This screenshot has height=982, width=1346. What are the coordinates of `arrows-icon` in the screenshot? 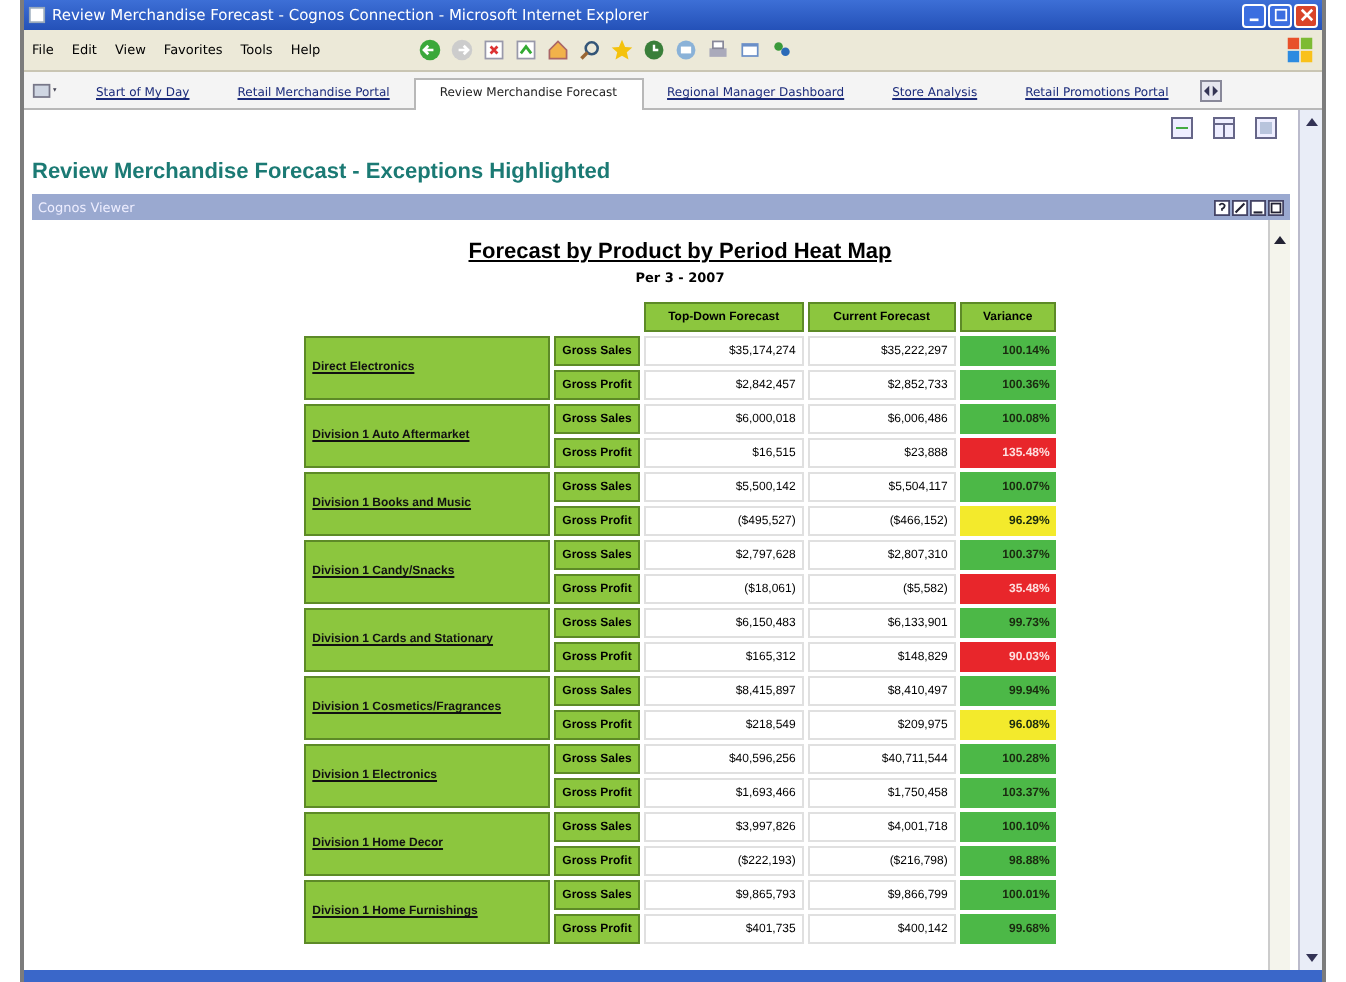 It's located at (1211, 91).